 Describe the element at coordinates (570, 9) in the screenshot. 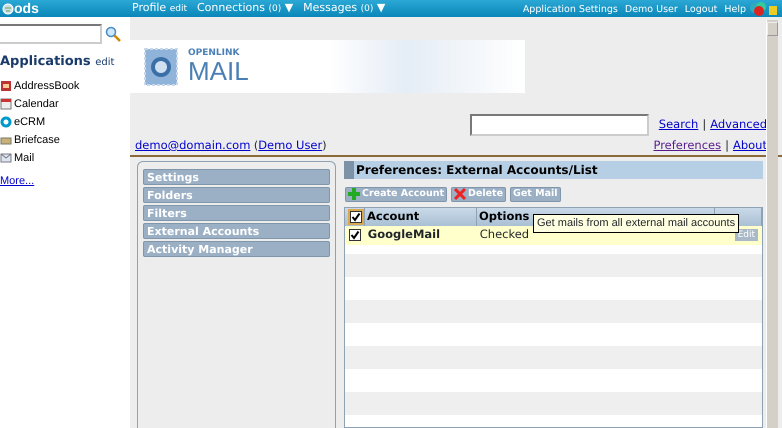

I see `top-link: Application Settings` at that location.